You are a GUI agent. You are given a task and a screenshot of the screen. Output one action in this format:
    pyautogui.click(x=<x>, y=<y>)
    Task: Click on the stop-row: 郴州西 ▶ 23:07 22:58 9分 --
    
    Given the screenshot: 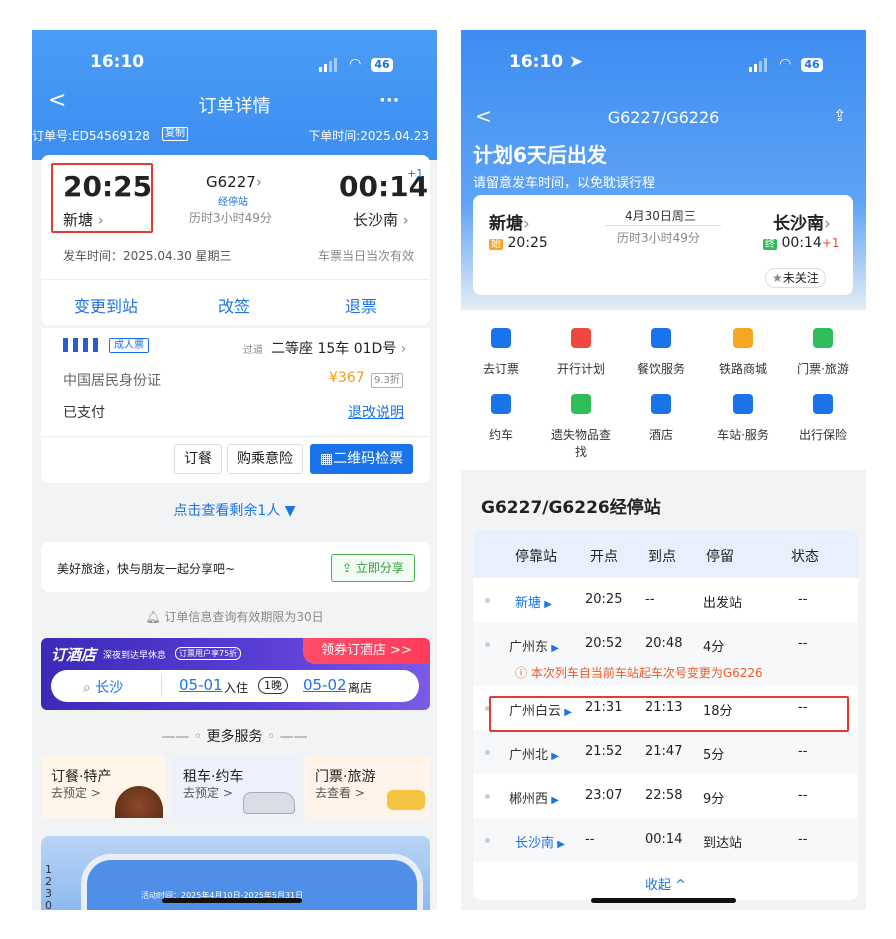 What is the action you would take?
    pyautogui.click(x=665, y=796)
    